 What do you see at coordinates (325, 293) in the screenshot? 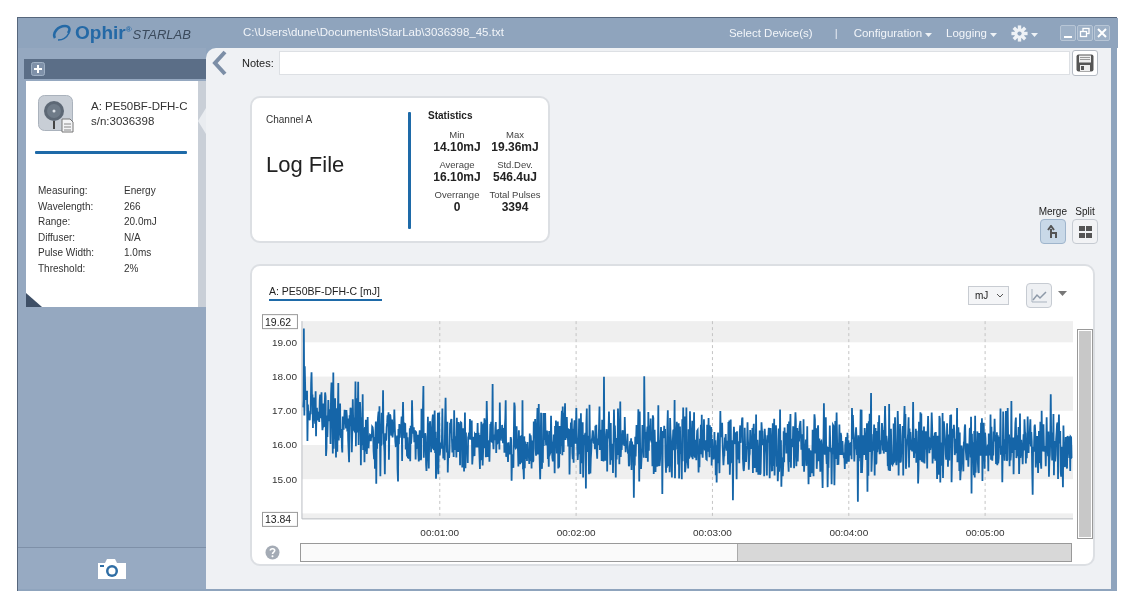
I see `chart-title: A: PE50BF-DFH-C [mJ]` at bounding box center [325, 293].